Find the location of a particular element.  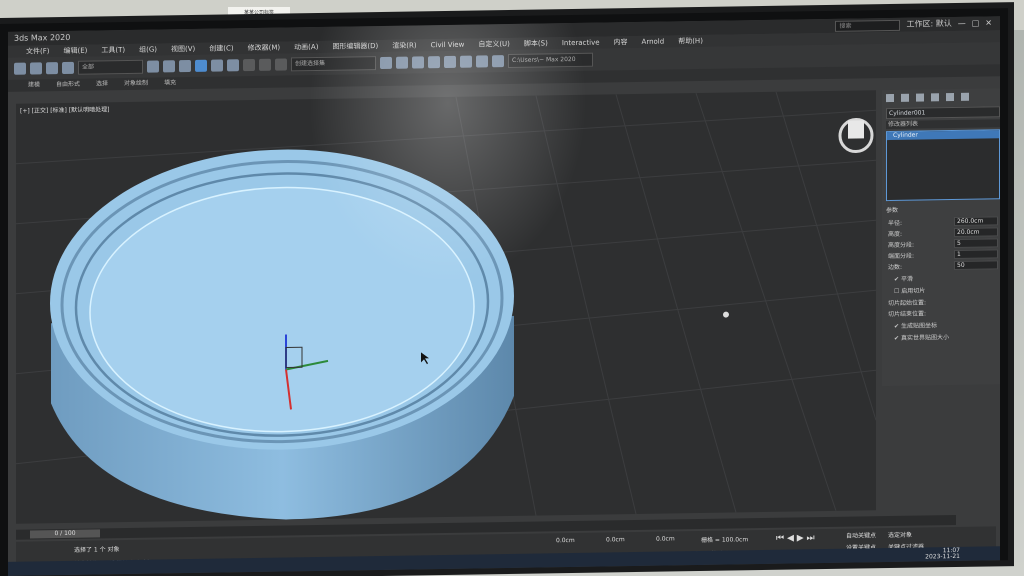

ribbon-tab-freeform: 自由形式 is located at coordinates (68, 85).